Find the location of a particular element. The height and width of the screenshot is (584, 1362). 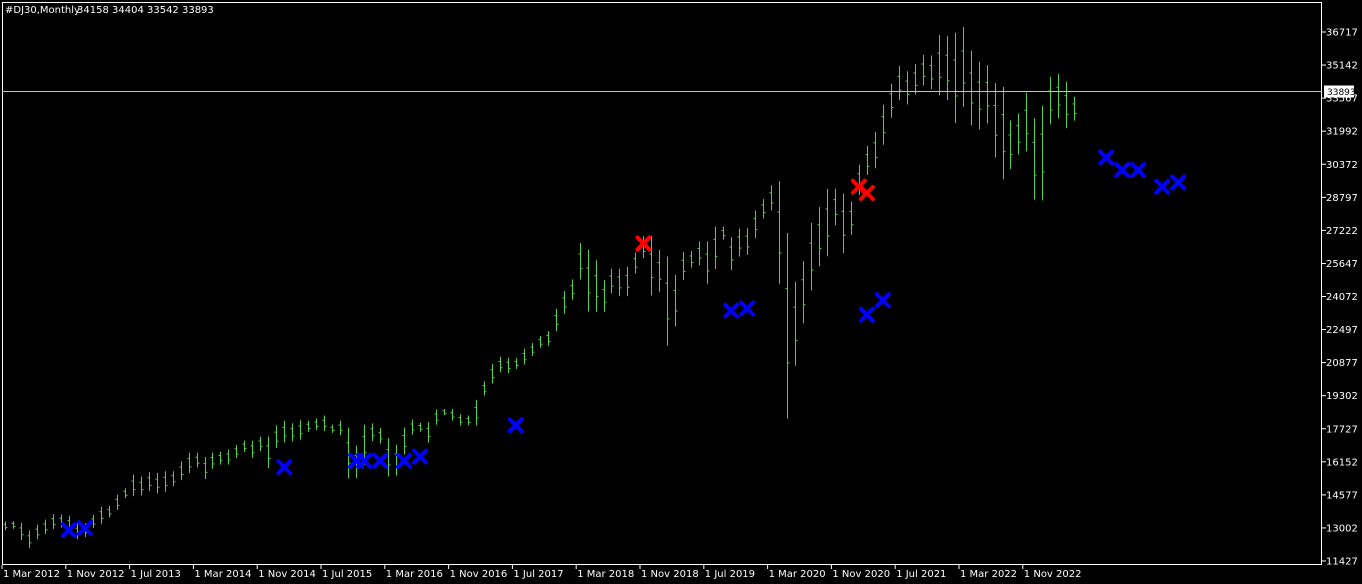

y-tick-label: 20877 is located at coordinates (1342, 363).